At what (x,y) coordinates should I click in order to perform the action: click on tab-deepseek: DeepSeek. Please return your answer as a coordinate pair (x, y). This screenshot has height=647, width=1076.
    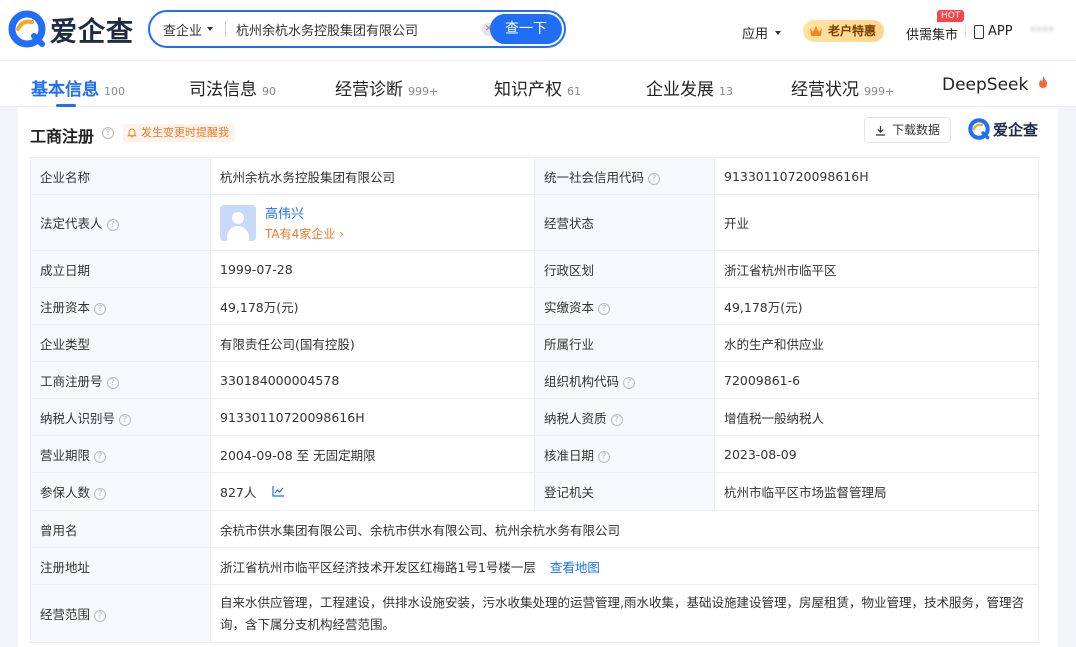
    Looking at the image, I should click on (995, 85).